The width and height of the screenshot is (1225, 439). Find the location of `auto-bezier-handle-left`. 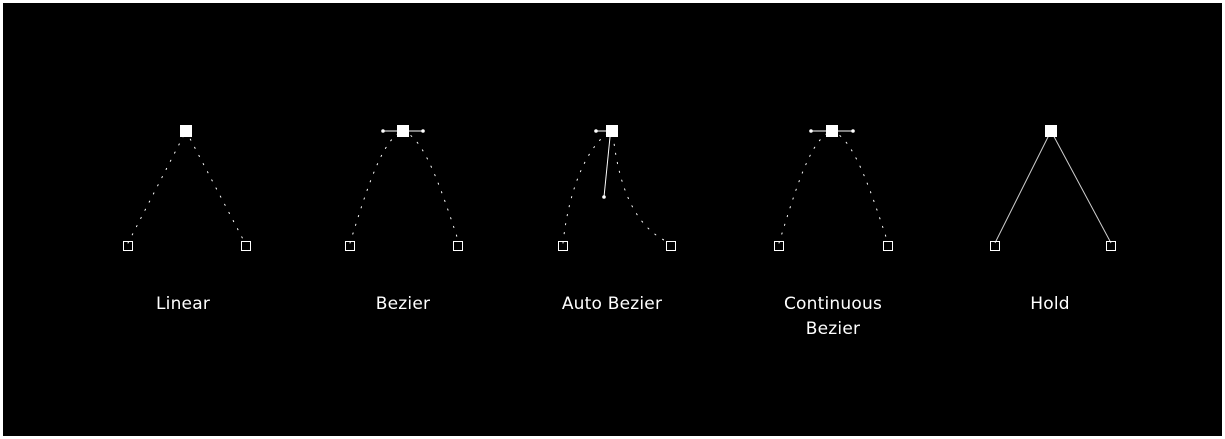

auto-bezier-handle-left is located at coordinates (596, 131).